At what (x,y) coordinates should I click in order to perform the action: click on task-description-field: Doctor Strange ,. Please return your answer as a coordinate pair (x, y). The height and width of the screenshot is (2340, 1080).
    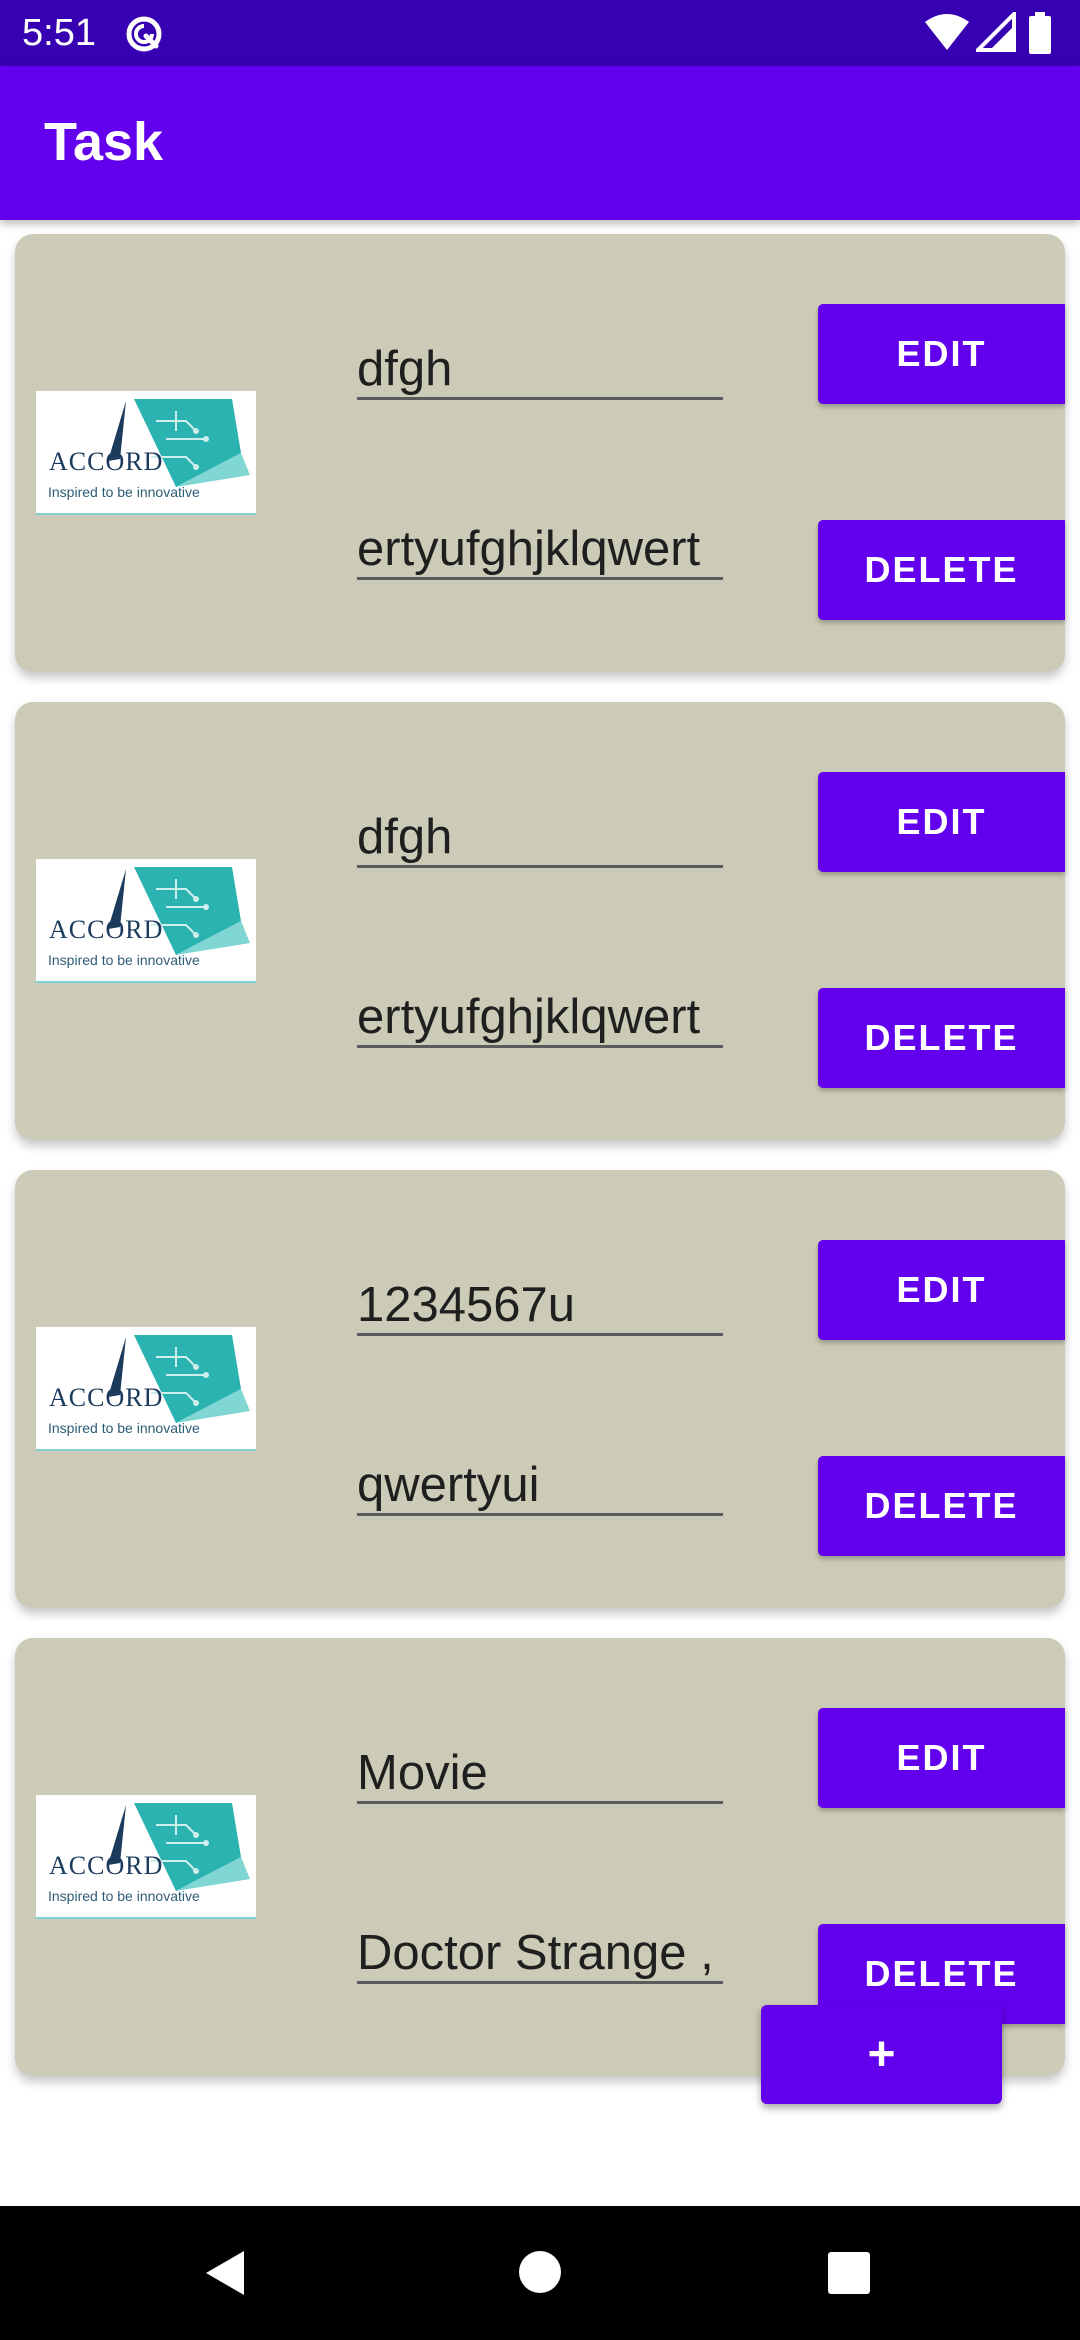
    Looking at the image, I should click on (540, 1949).